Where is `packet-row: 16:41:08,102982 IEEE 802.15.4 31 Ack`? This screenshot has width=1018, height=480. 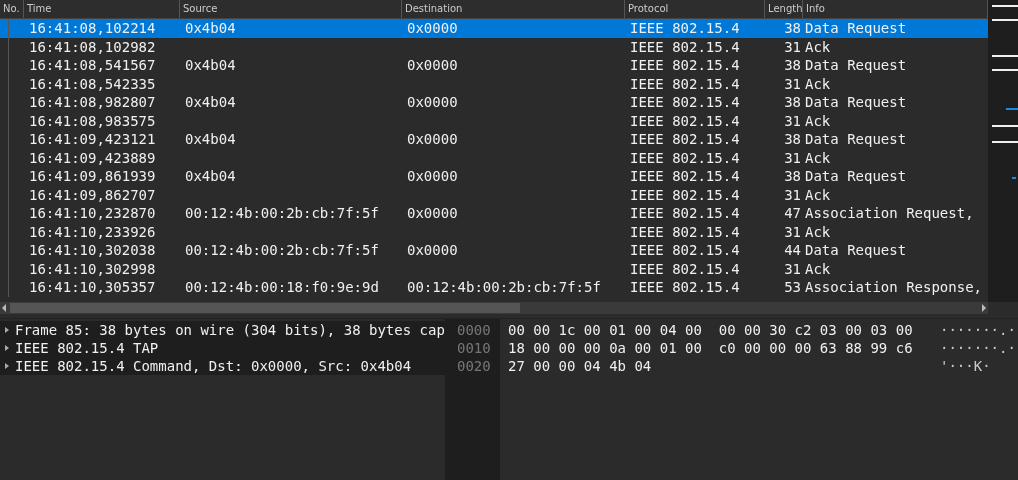 packet-row: 16:41:08,102982 IEEE 802.15.4 31 Ack is located at coordinates (494, 46).